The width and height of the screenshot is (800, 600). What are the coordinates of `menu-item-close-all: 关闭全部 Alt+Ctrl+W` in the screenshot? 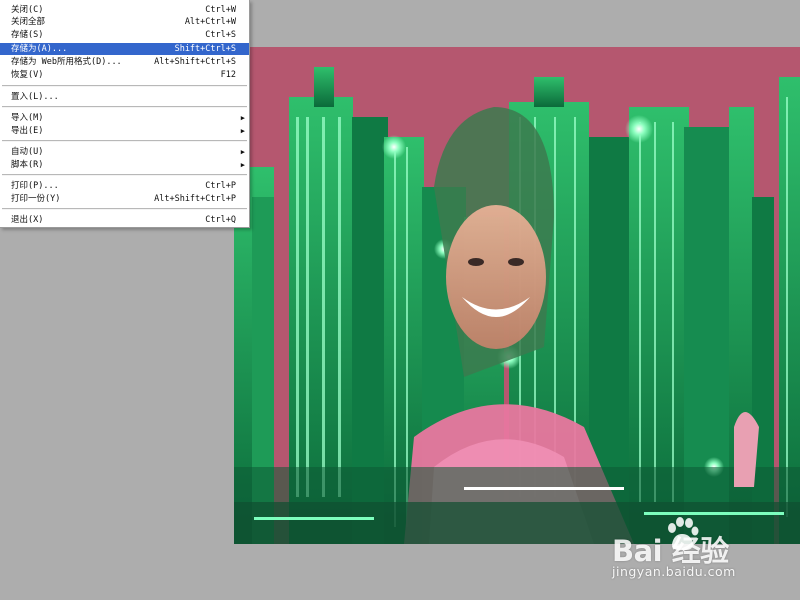 It's located at (124, 22).